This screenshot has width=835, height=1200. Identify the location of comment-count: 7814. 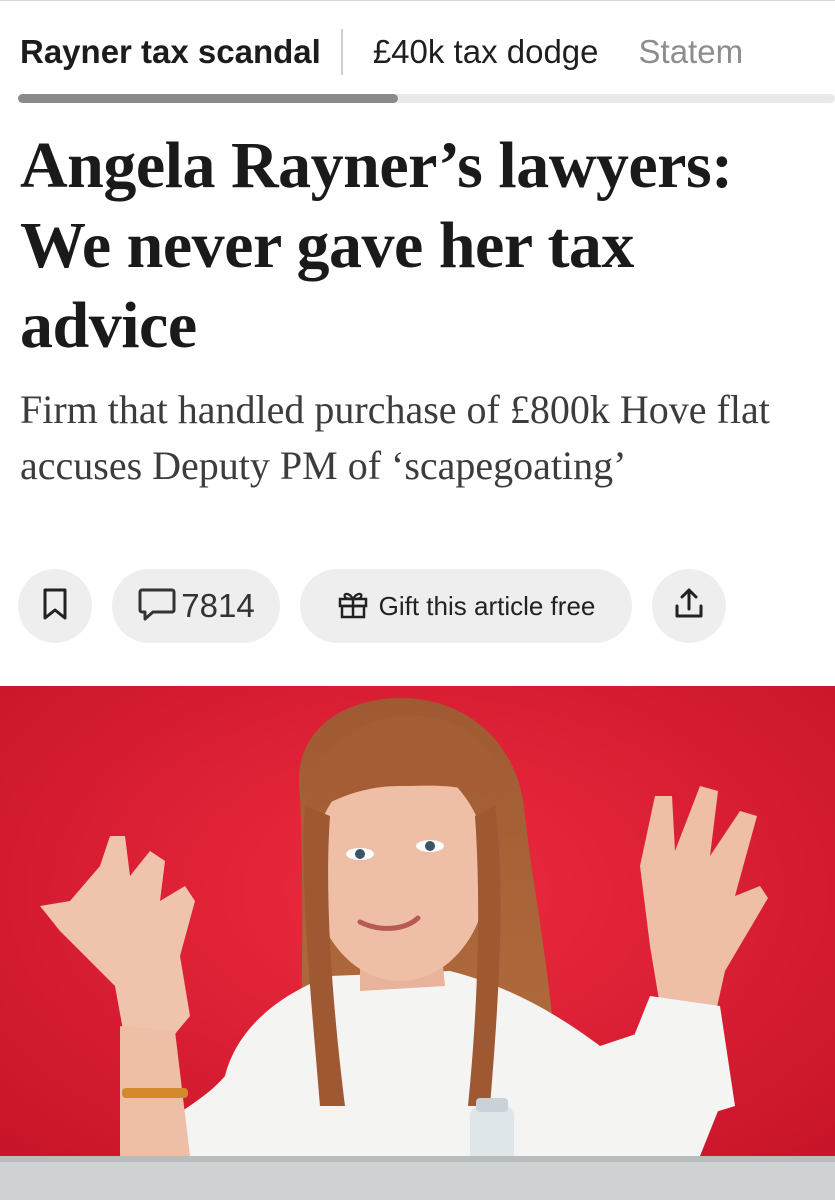
(218, 605).